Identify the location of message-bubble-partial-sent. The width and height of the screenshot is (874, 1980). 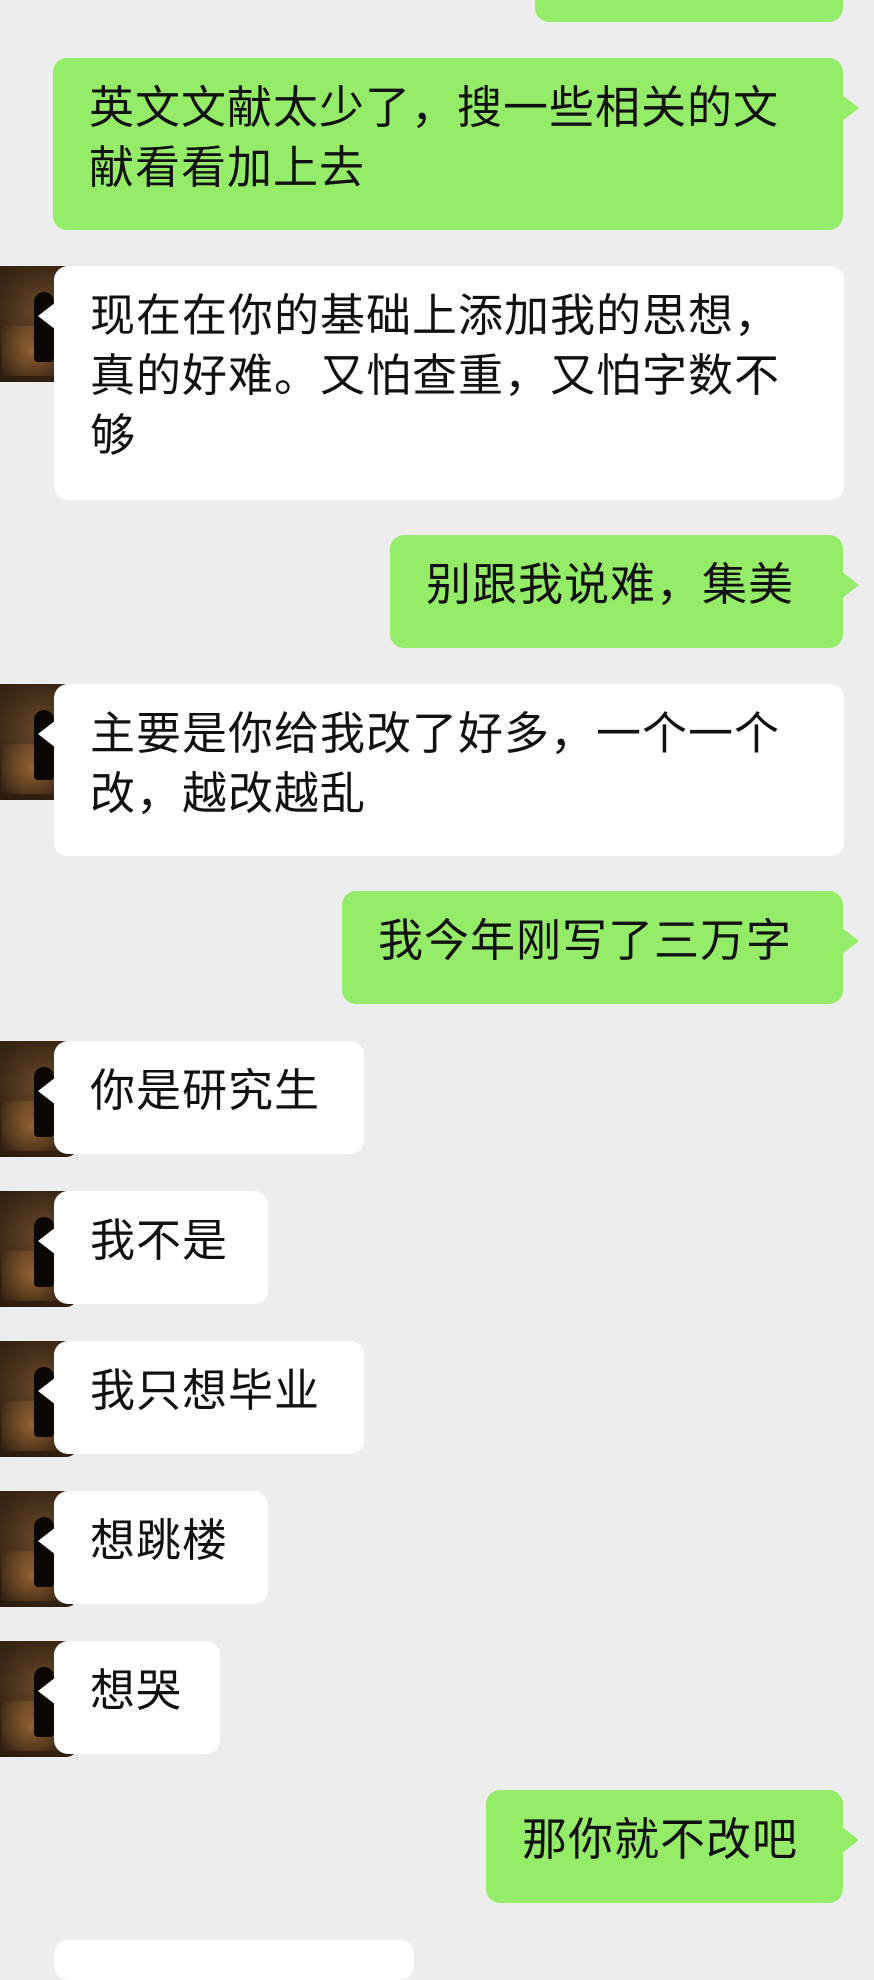
(689, 11).